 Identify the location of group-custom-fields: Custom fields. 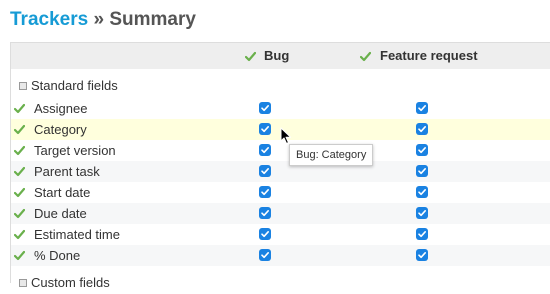
(280, 283).